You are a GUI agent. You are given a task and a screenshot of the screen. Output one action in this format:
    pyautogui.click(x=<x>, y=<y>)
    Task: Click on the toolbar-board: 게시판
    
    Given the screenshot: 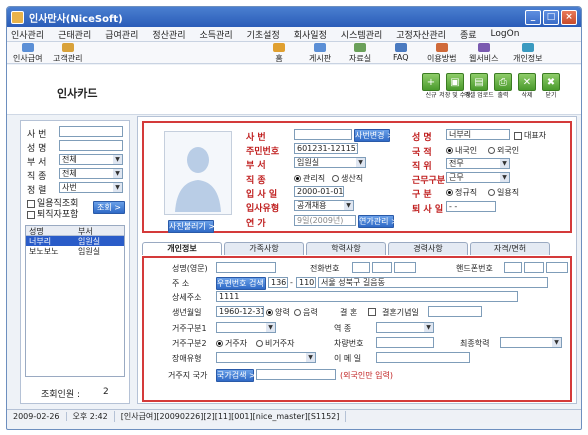 What is the action you would take?
    pyautogui.click(x=320, y=53)
    